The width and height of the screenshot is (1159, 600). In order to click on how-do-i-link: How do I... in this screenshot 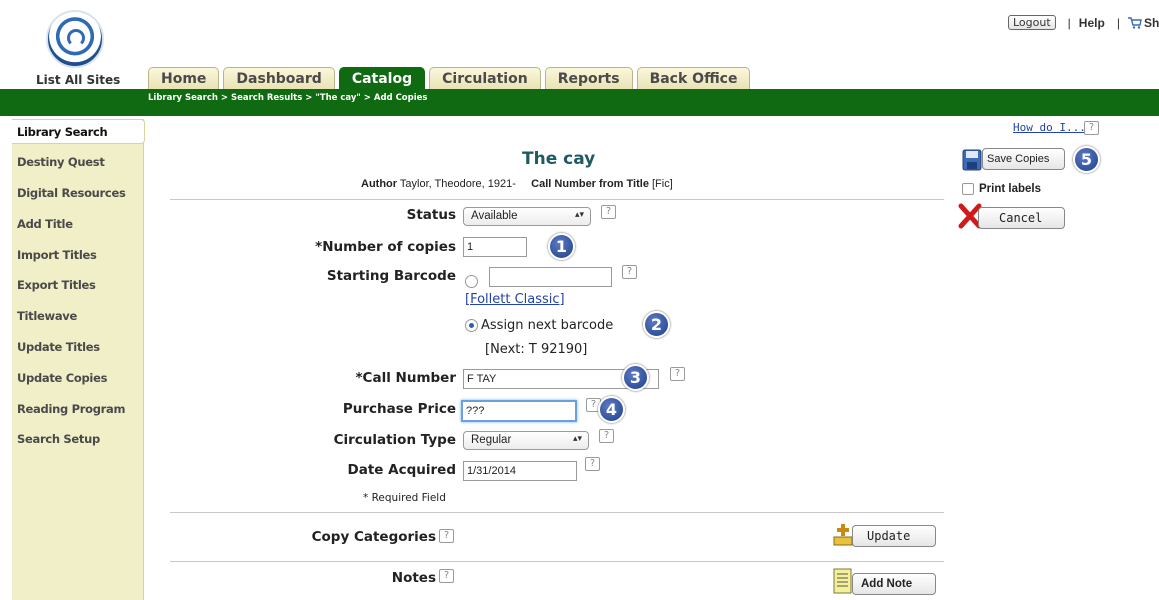, I will do `click(1049, 127)`.